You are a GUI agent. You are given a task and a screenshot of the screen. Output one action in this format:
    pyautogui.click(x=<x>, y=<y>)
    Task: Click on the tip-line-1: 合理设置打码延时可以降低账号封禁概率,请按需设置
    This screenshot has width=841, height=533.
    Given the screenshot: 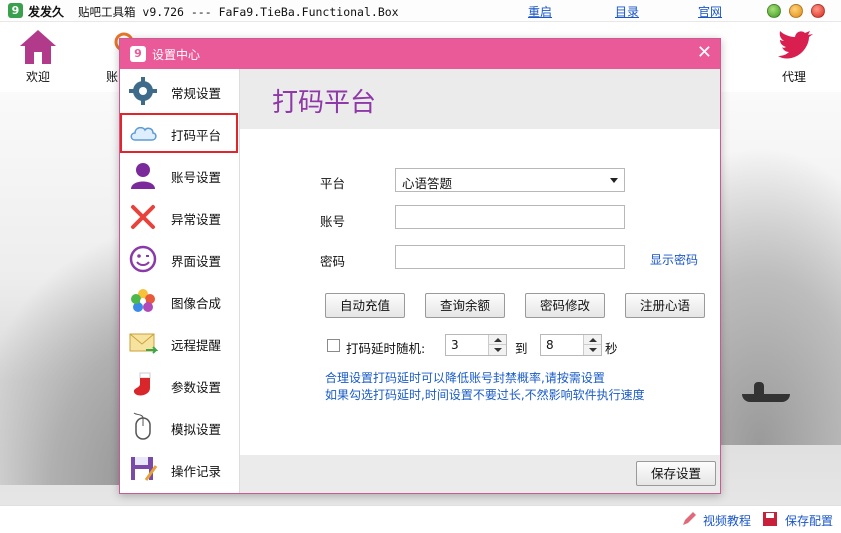 What is the action you would take?
    pyautogui.click(x=465, y=378)
    